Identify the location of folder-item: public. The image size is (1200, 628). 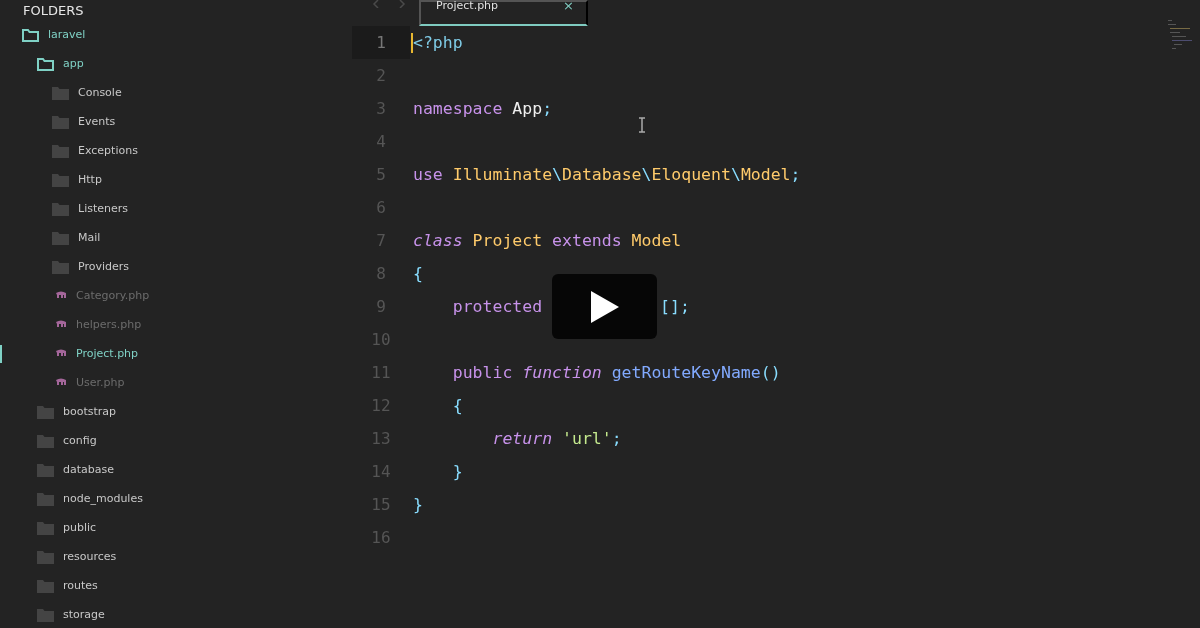
(80, 527).